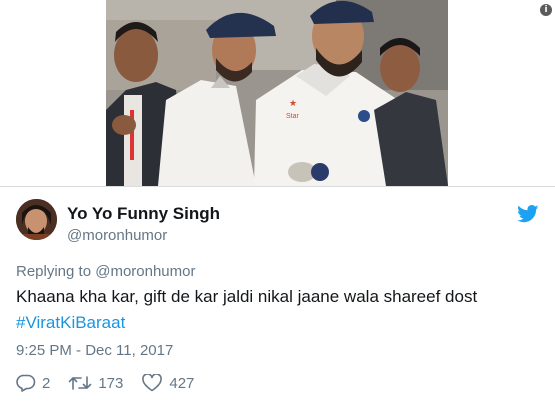 The width and height of the screenshot is (555, 404). What do you see at coordinates (182, 383) in the screenshot?
I see `like-count: 427` at bounding box center [182, 383].